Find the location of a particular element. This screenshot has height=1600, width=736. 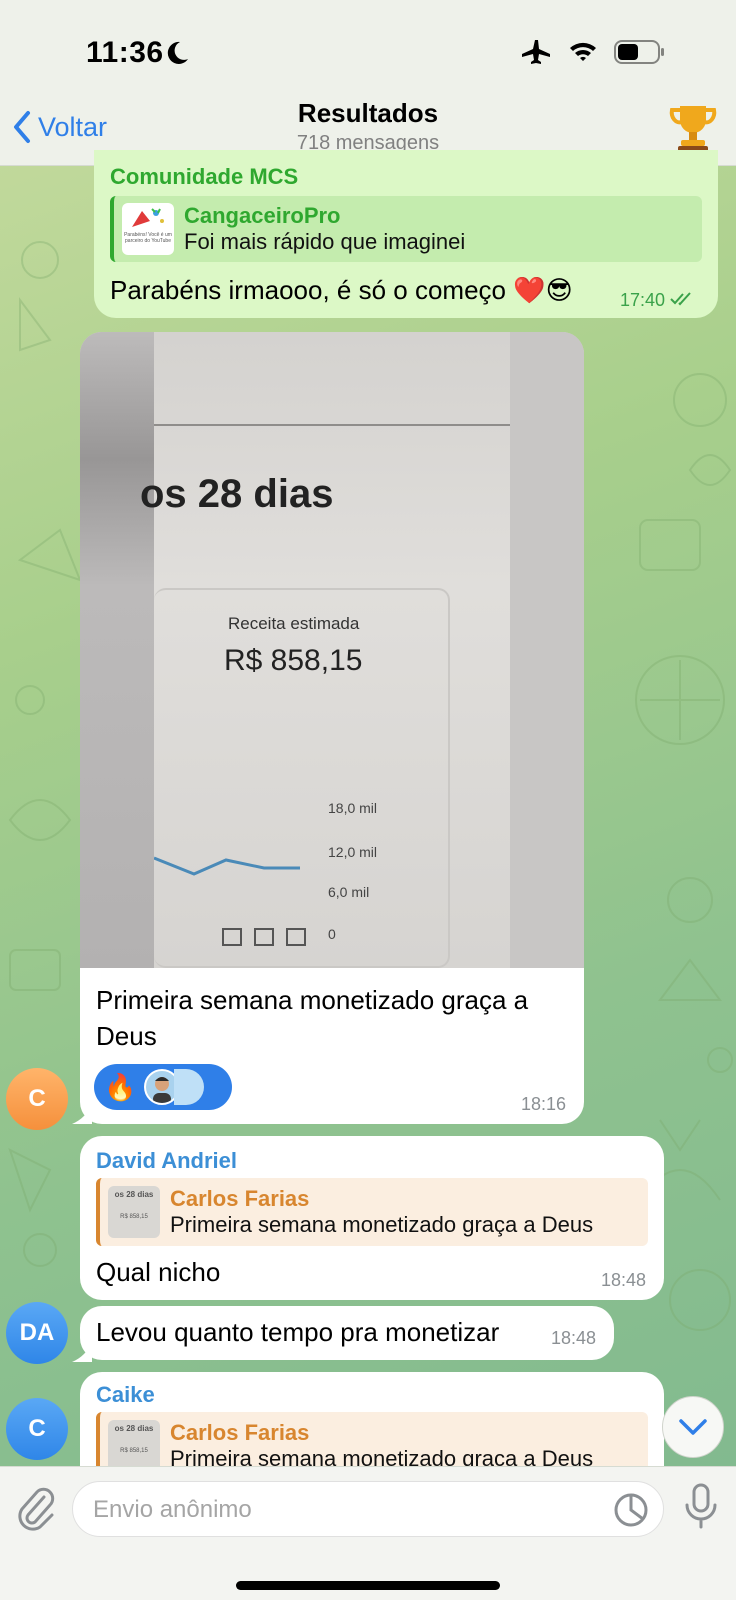

moon-icon is located at coordinates (178, 55).